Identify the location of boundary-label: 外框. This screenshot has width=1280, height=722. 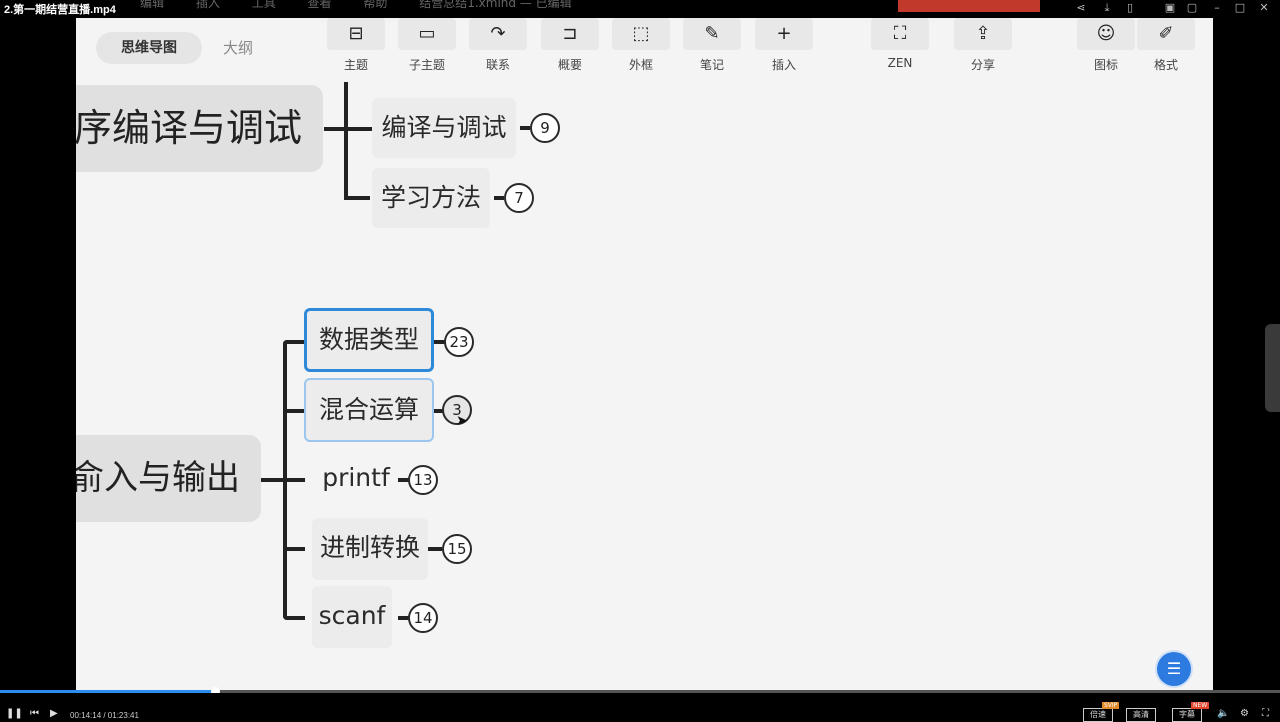
(640, 65).